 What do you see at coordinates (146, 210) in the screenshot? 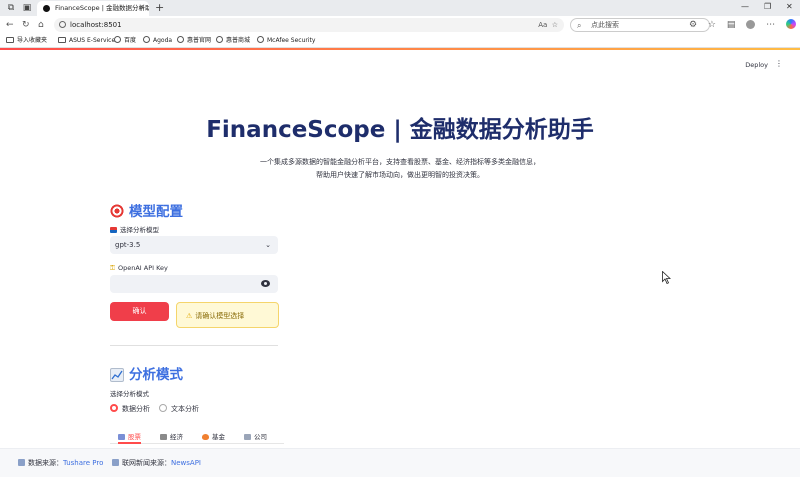
I see `model-config-heading: 模型配置` at bounding box center [146, 210].